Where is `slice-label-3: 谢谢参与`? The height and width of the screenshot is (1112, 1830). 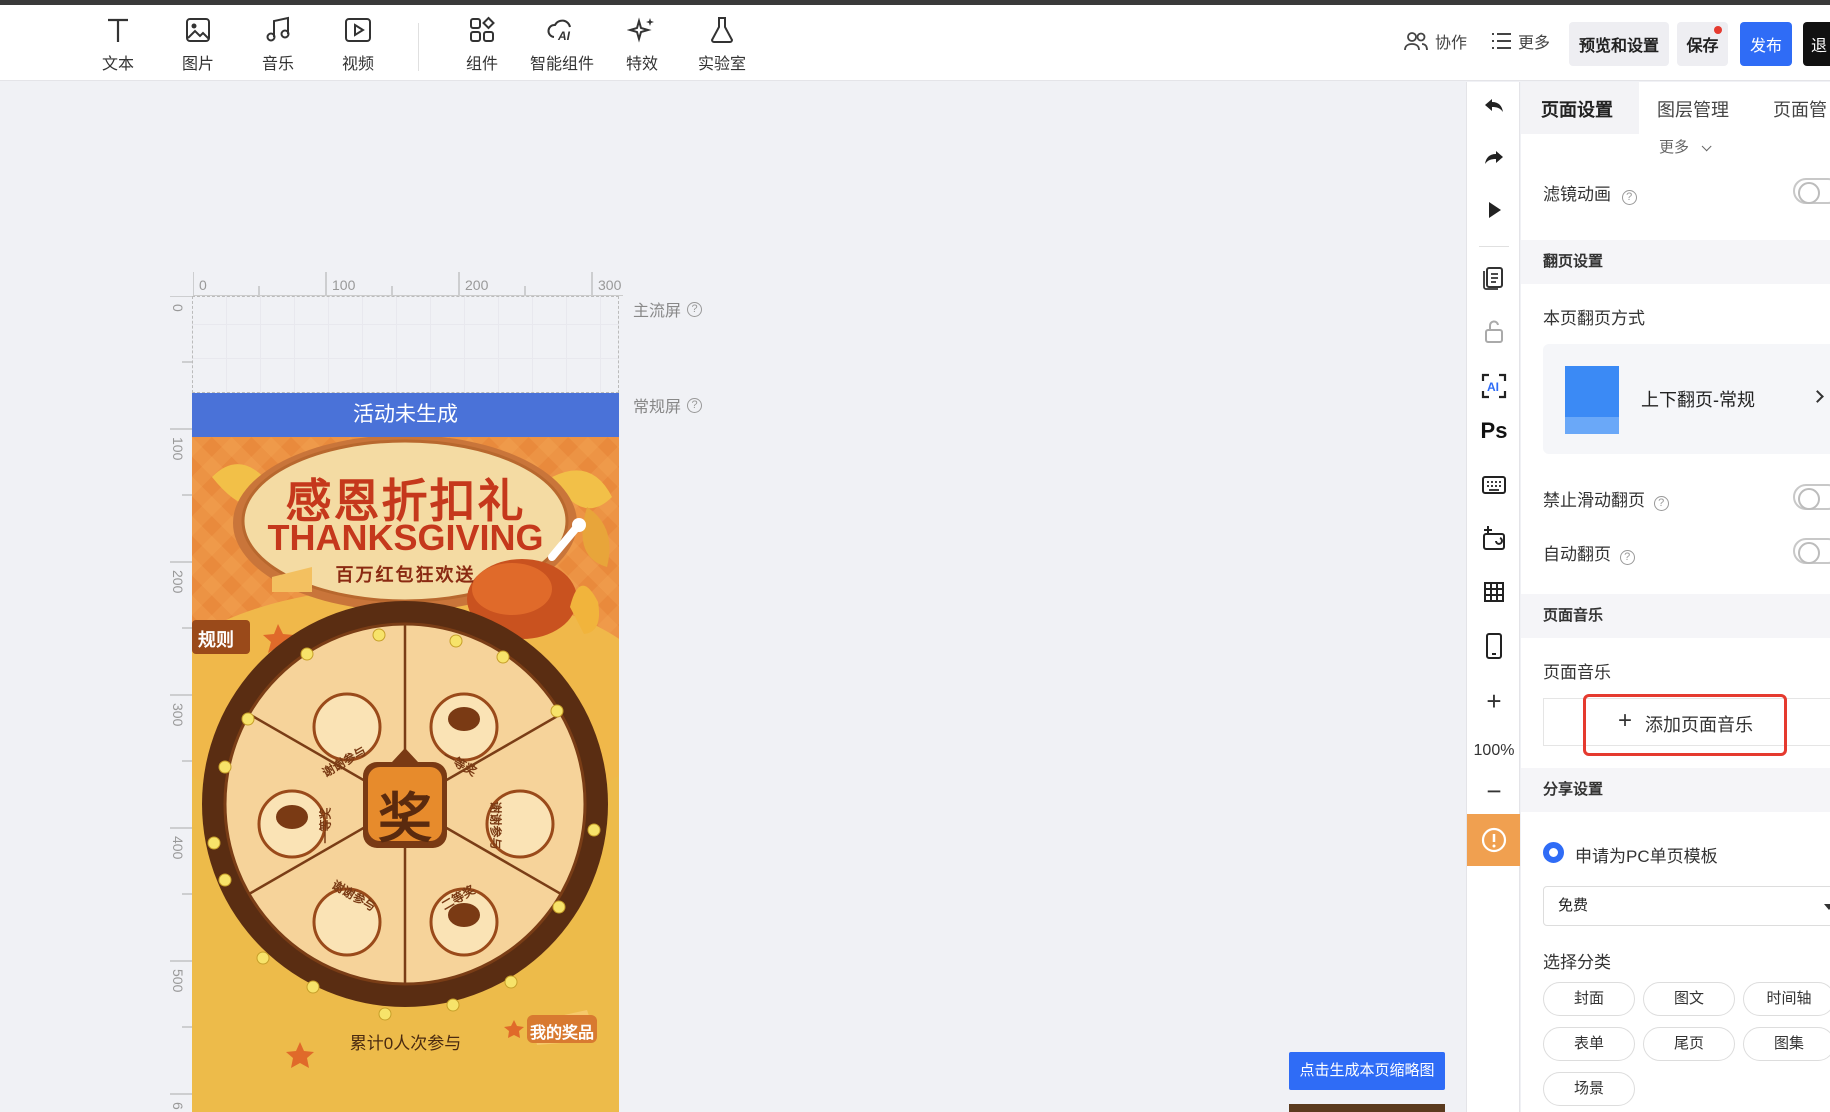 slice-label-3: 谢谢参与 is located at coordinates (495, 825).